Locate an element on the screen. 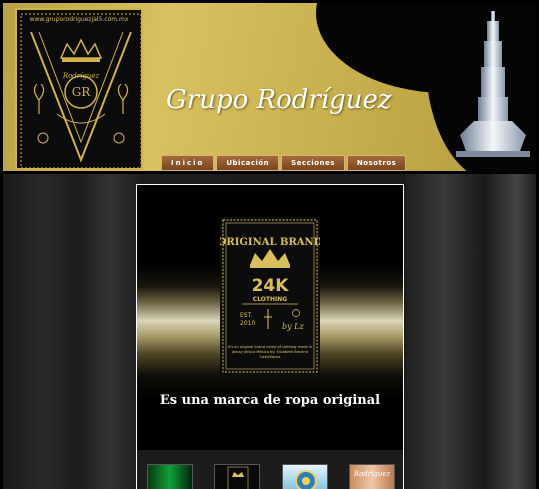 This screenshot has width=539, height=489. site-title: Grupo Rodríguez is located at coordinates (279, 100).